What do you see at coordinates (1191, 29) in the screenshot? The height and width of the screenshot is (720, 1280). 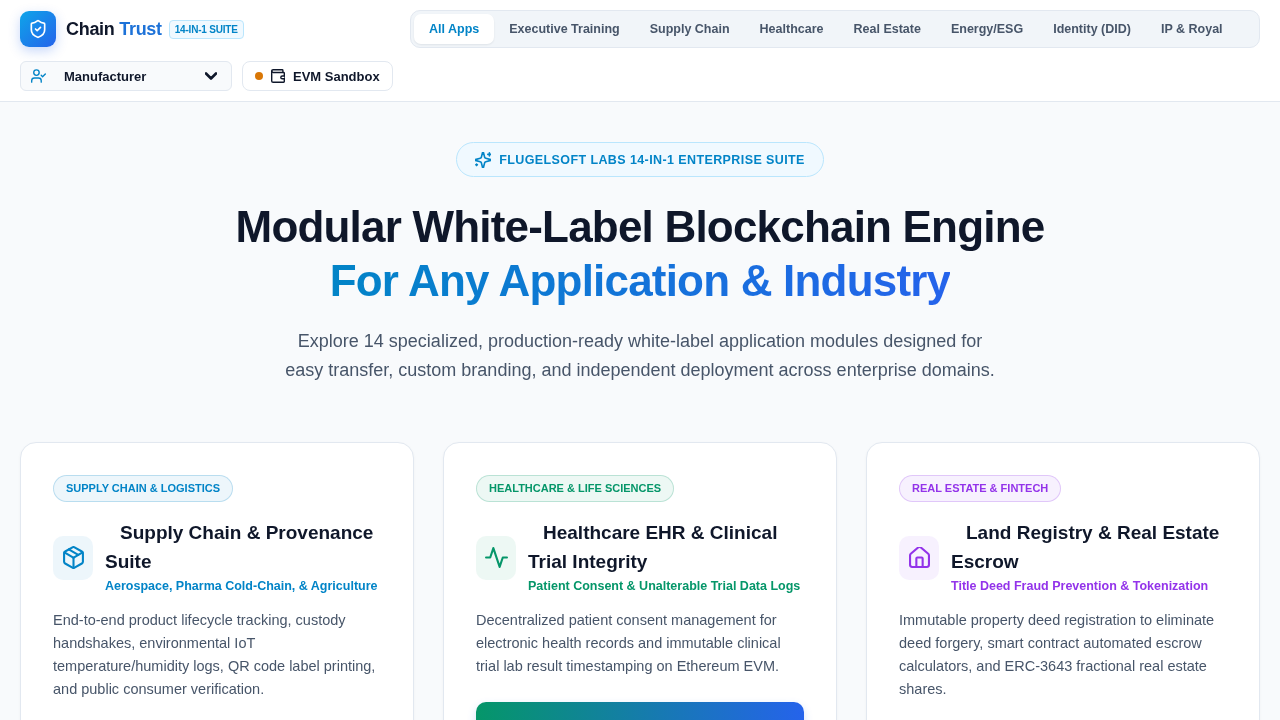 I see `tab: IP & Royal` at bounding box center [1191, 29].